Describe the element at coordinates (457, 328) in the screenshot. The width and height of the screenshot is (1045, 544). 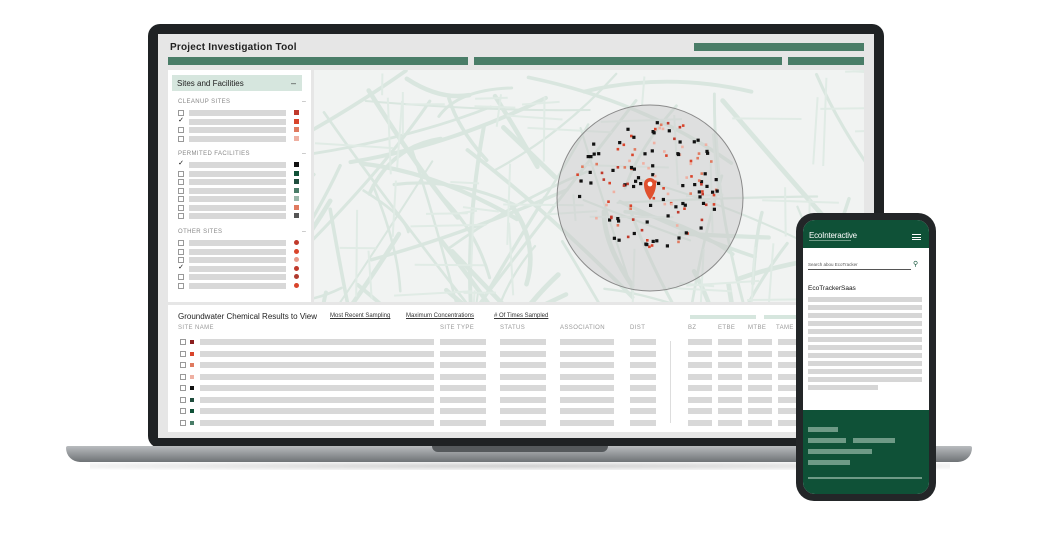
I see `col-header-site-type: SITE TYPE` at that location.